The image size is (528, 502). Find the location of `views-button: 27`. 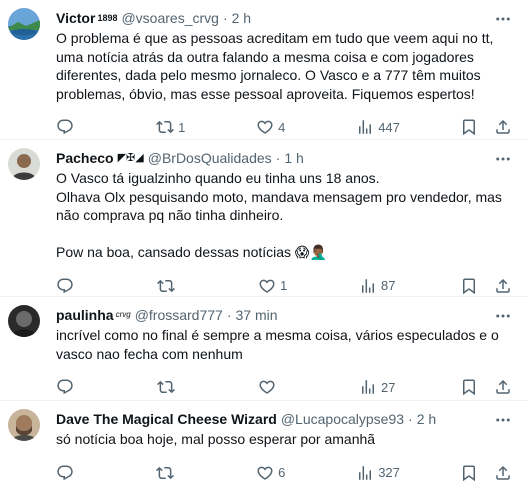

views-button: 27 is located at coordinates (379, 387).